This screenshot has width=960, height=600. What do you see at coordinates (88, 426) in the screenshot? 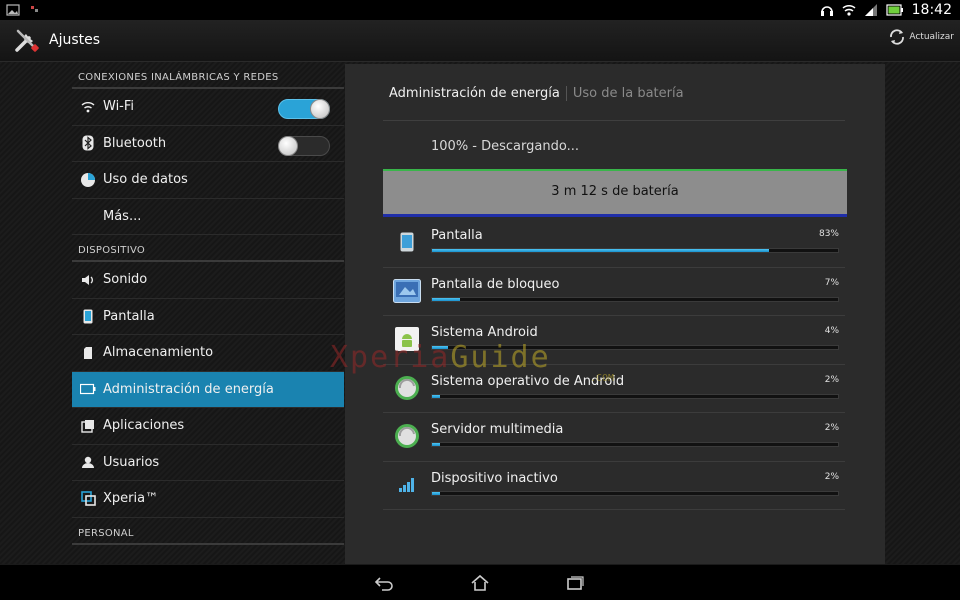
I see `apps-icon` at bounding box center [88, 426].